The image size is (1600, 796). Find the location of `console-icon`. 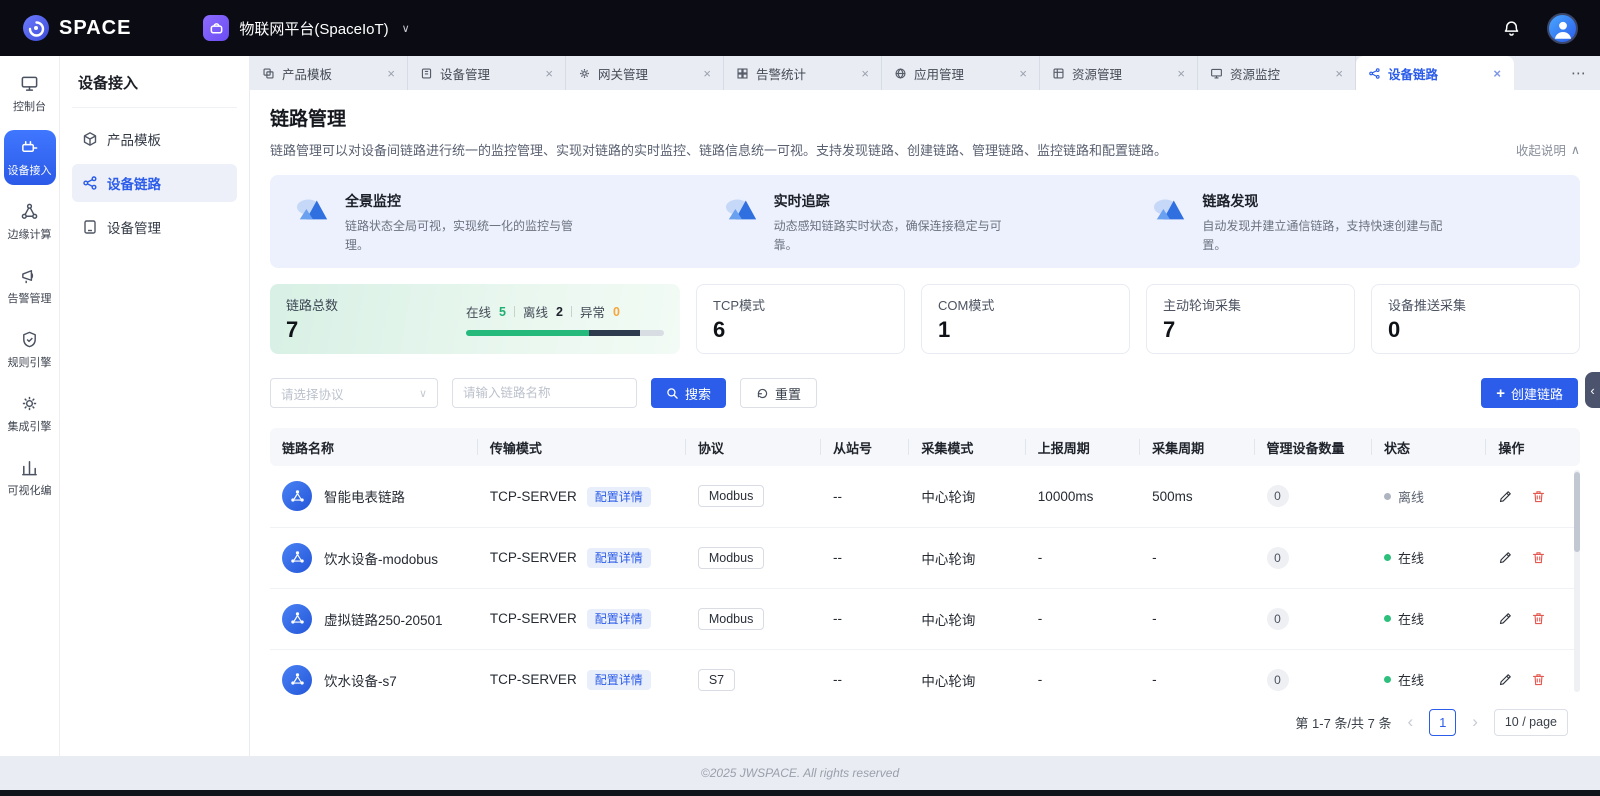

console-icon is located at coordinates (29, 83).